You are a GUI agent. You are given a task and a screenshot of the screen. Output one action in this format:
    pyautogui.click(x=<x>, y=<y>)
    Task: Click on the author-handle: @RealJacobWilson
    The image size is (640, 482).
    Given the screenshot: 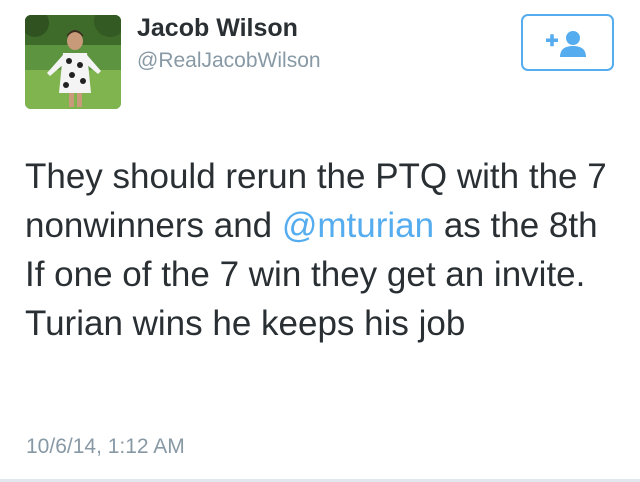 What is the action you would take?
    pyautogui.click(x=229, y=61)
    